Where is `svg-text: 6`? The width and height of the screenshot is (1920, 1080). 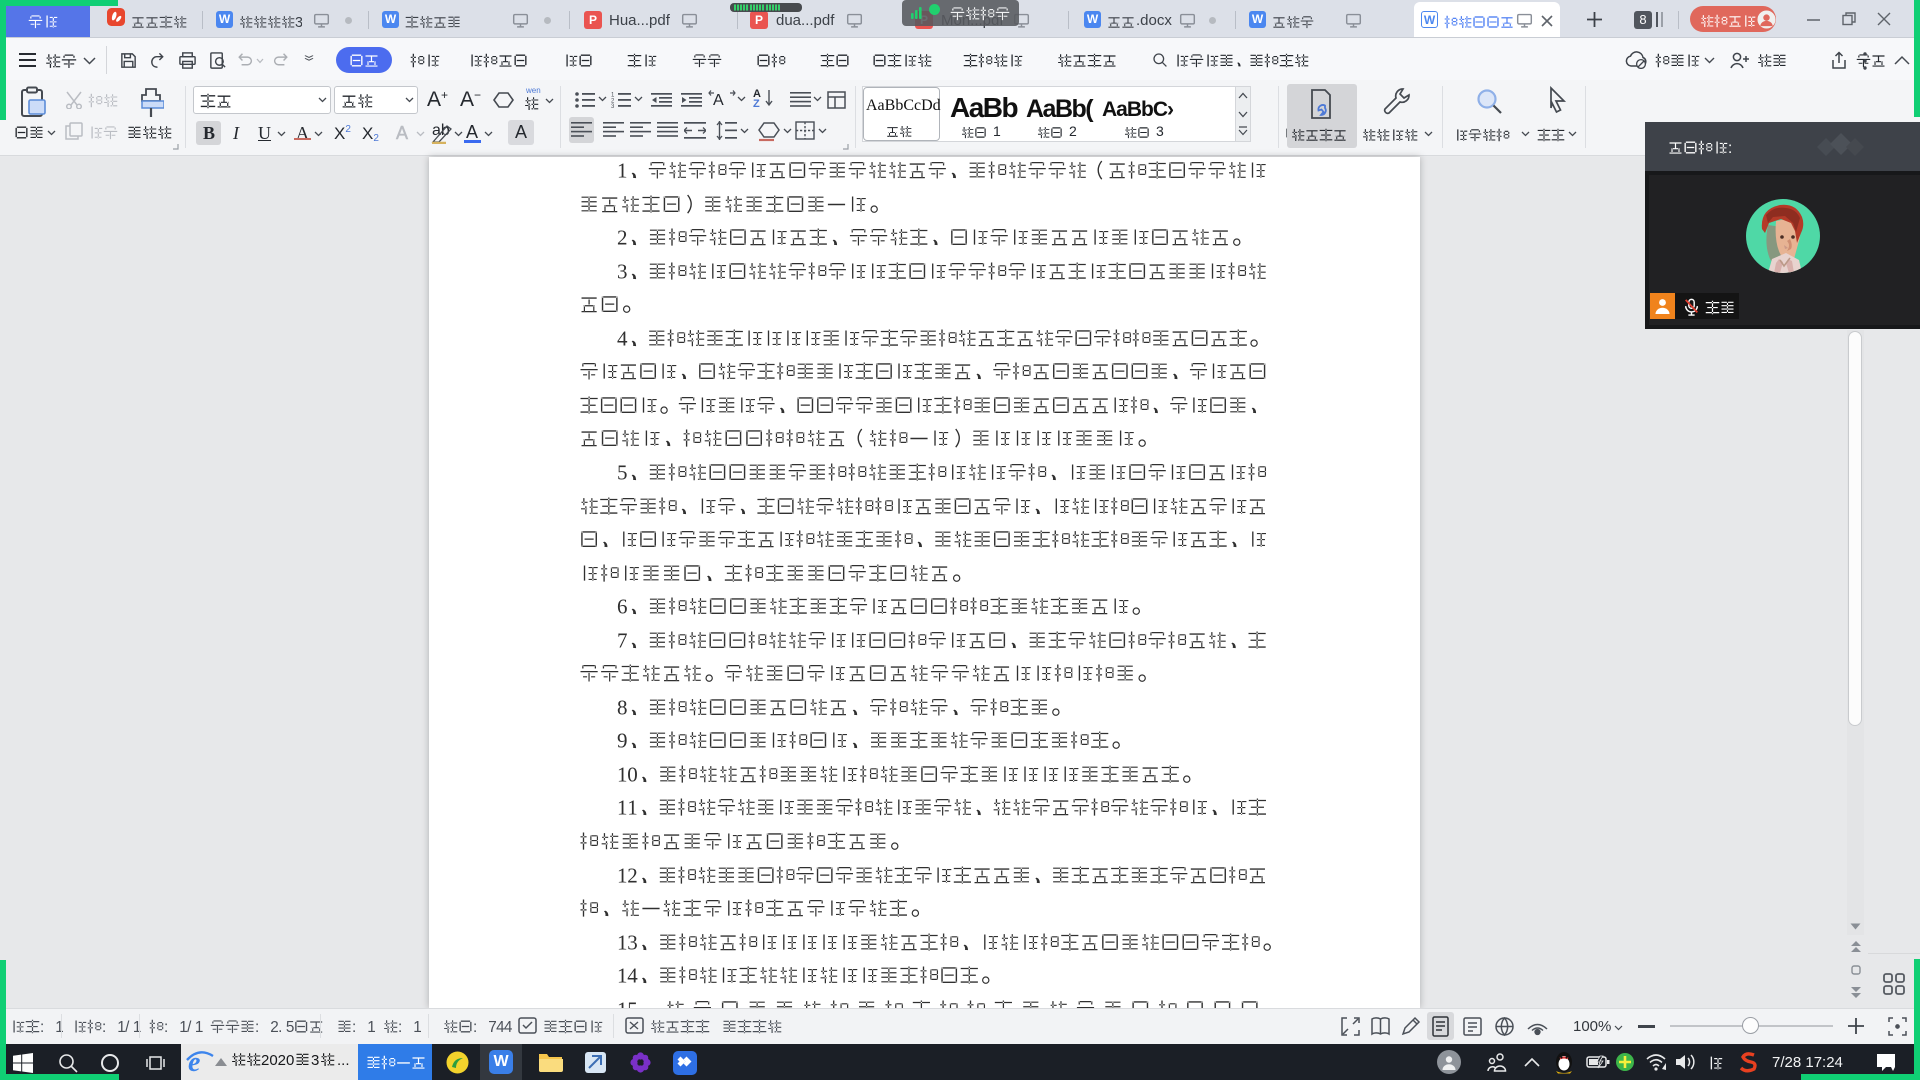
svg-text: 6 is located at coordinates (622, 606).